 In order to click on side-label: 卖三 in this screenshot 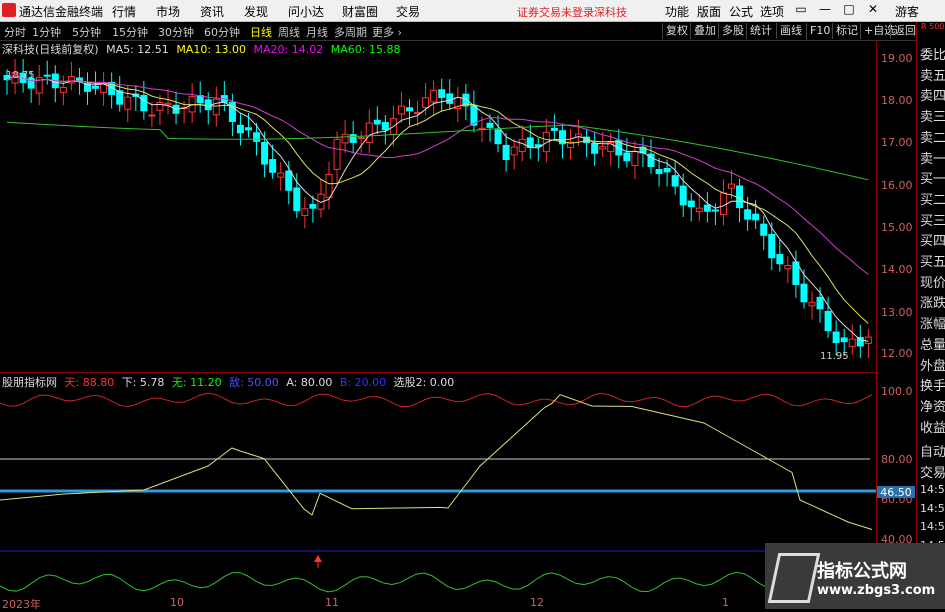, I will do `click(932, 115)`.